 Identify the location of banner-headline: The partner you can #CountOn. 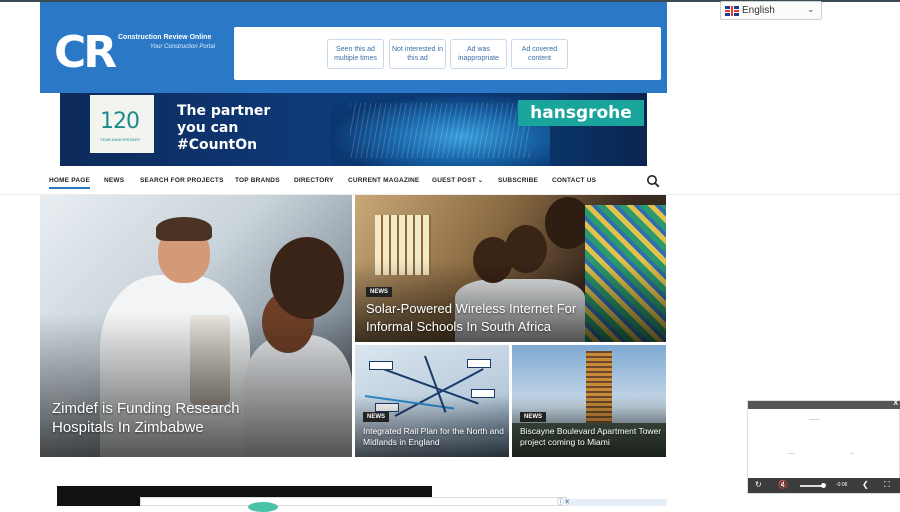
(223, 128).